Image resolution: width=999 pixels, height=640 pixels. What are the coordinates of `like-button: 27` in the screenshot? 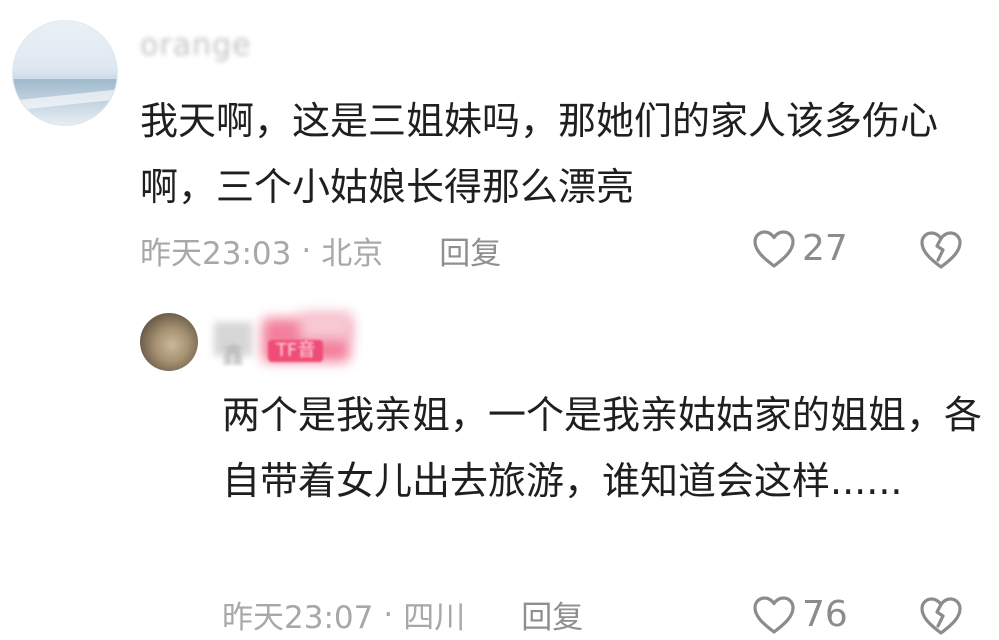 It's located at (800, 248).